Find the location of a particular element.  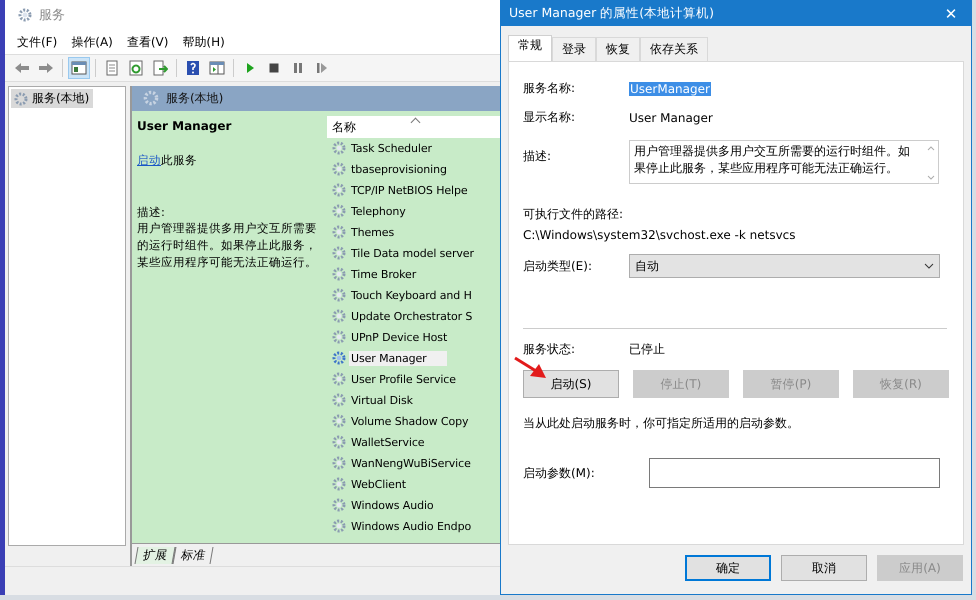

export-icon is located at coordinates (160, 68).